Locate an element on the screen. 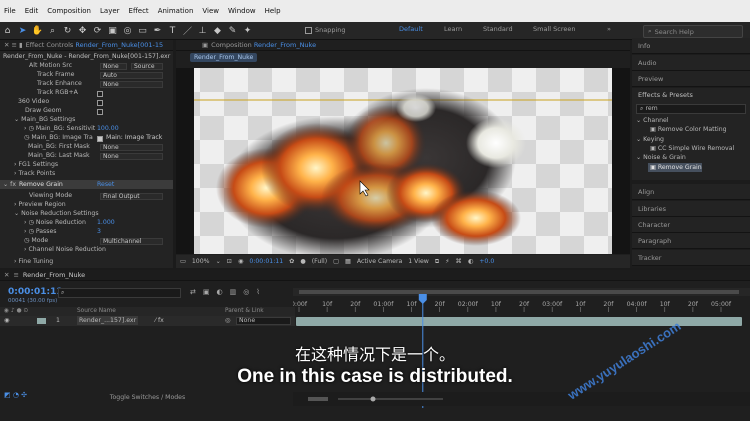 This screenshot has width=750, height=421. parent-pickwhip-icon: ◎ is located at coordinates (227, 321).